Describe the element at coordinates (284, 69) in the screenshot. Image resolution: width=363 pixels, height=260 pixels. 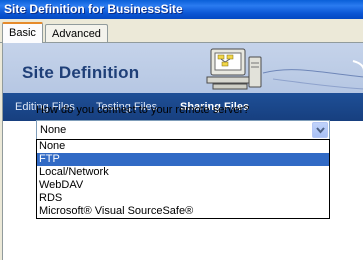
I see `computer-network-icon` at that location.